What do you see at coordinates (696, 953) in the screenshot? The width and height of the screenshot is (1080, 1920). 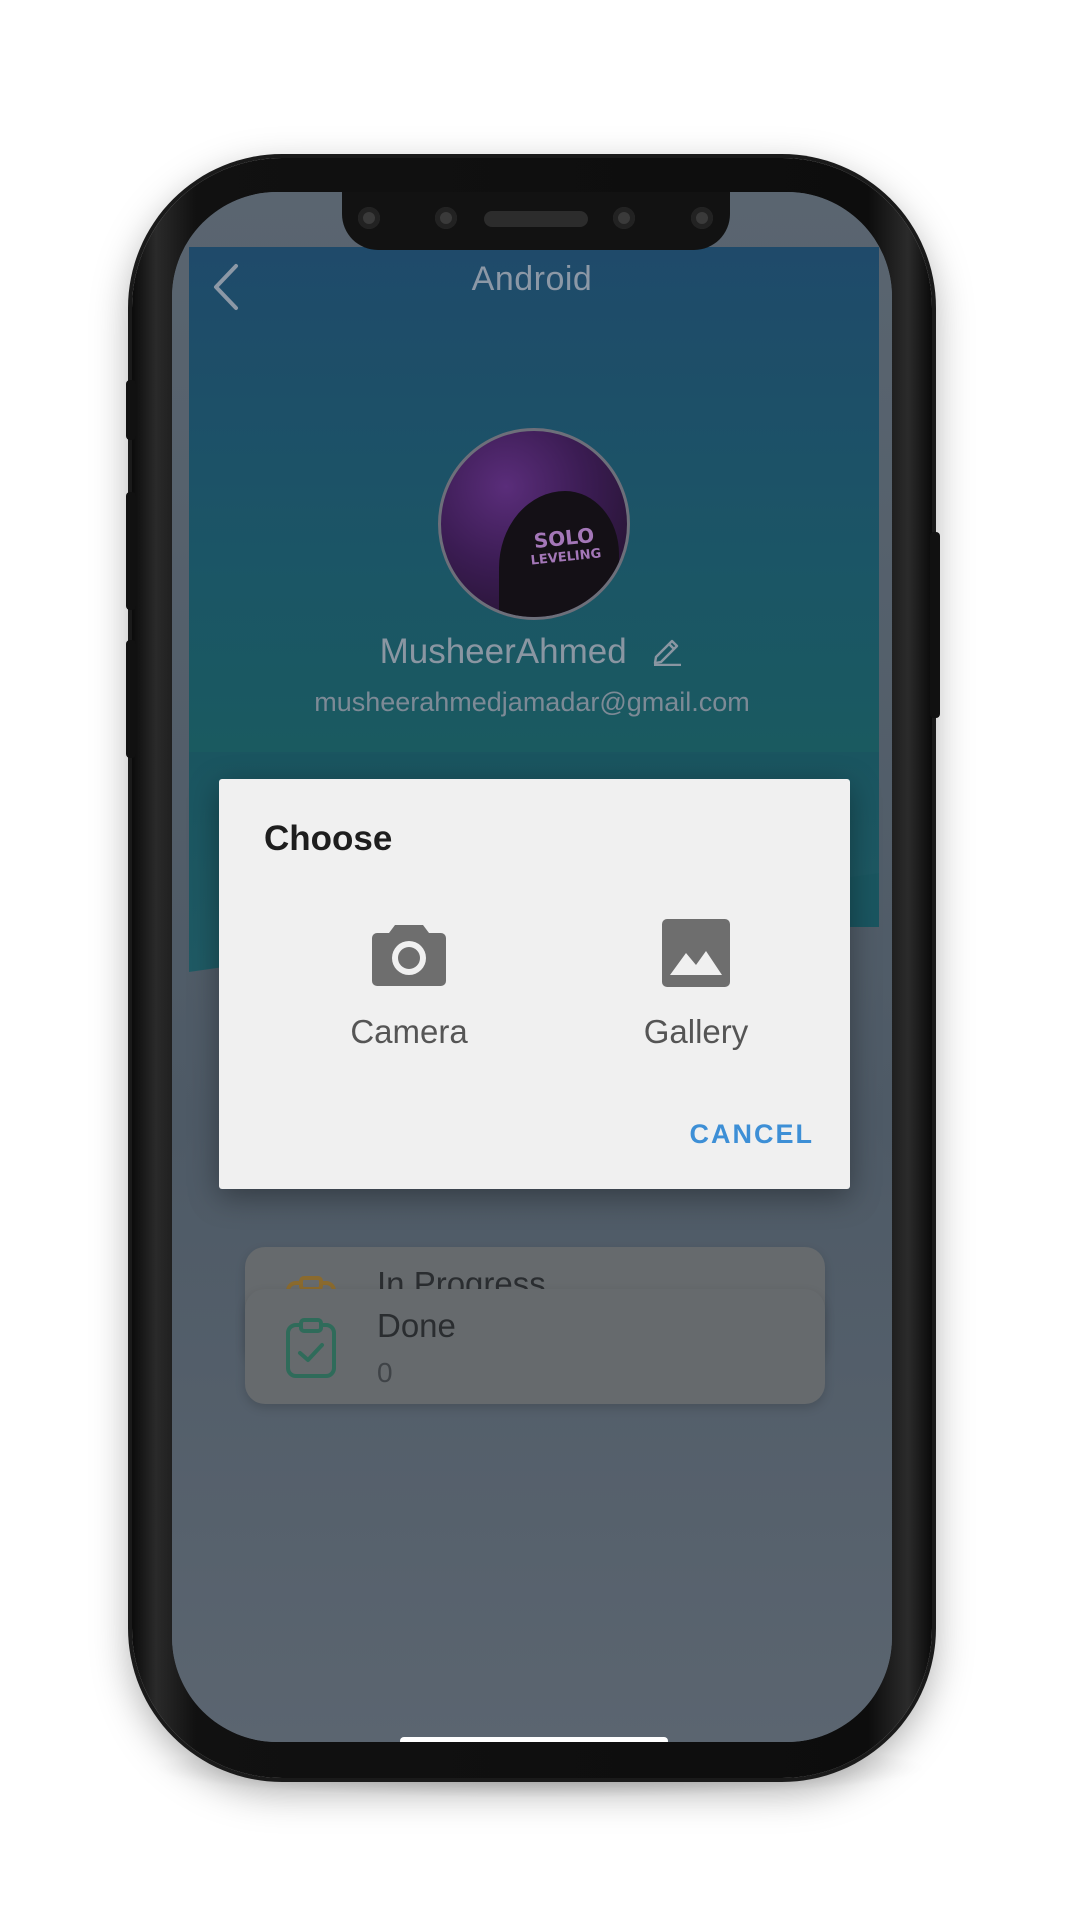 I see `image-icon` at bounding box center [696, 953].